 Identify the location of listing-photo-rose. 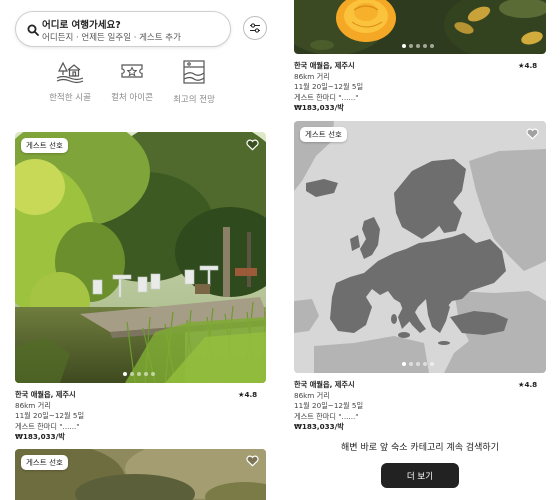
(420, 27).